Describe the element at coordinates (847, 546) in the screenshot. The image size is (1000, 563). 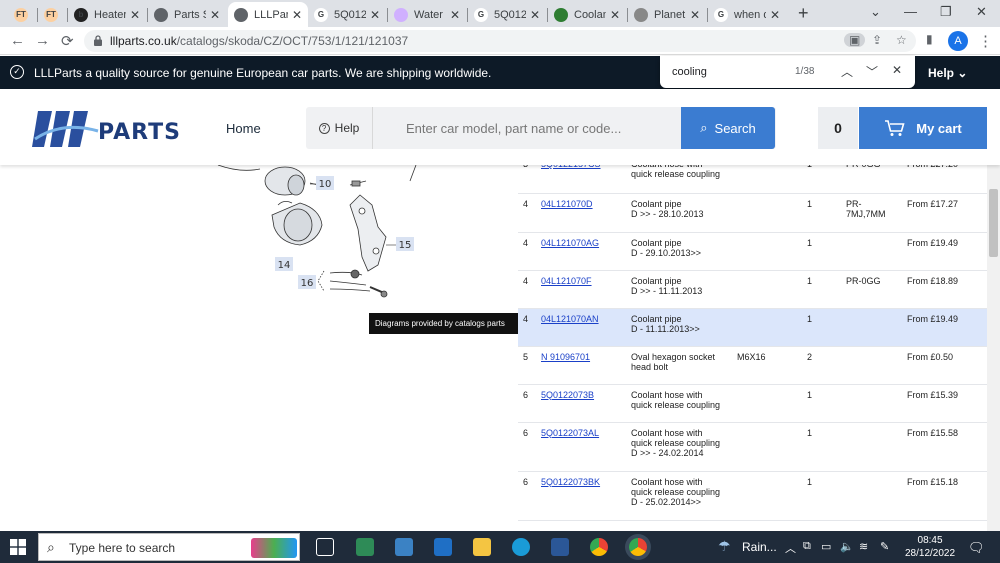
I see `volume-icon: 🔈` at that location.